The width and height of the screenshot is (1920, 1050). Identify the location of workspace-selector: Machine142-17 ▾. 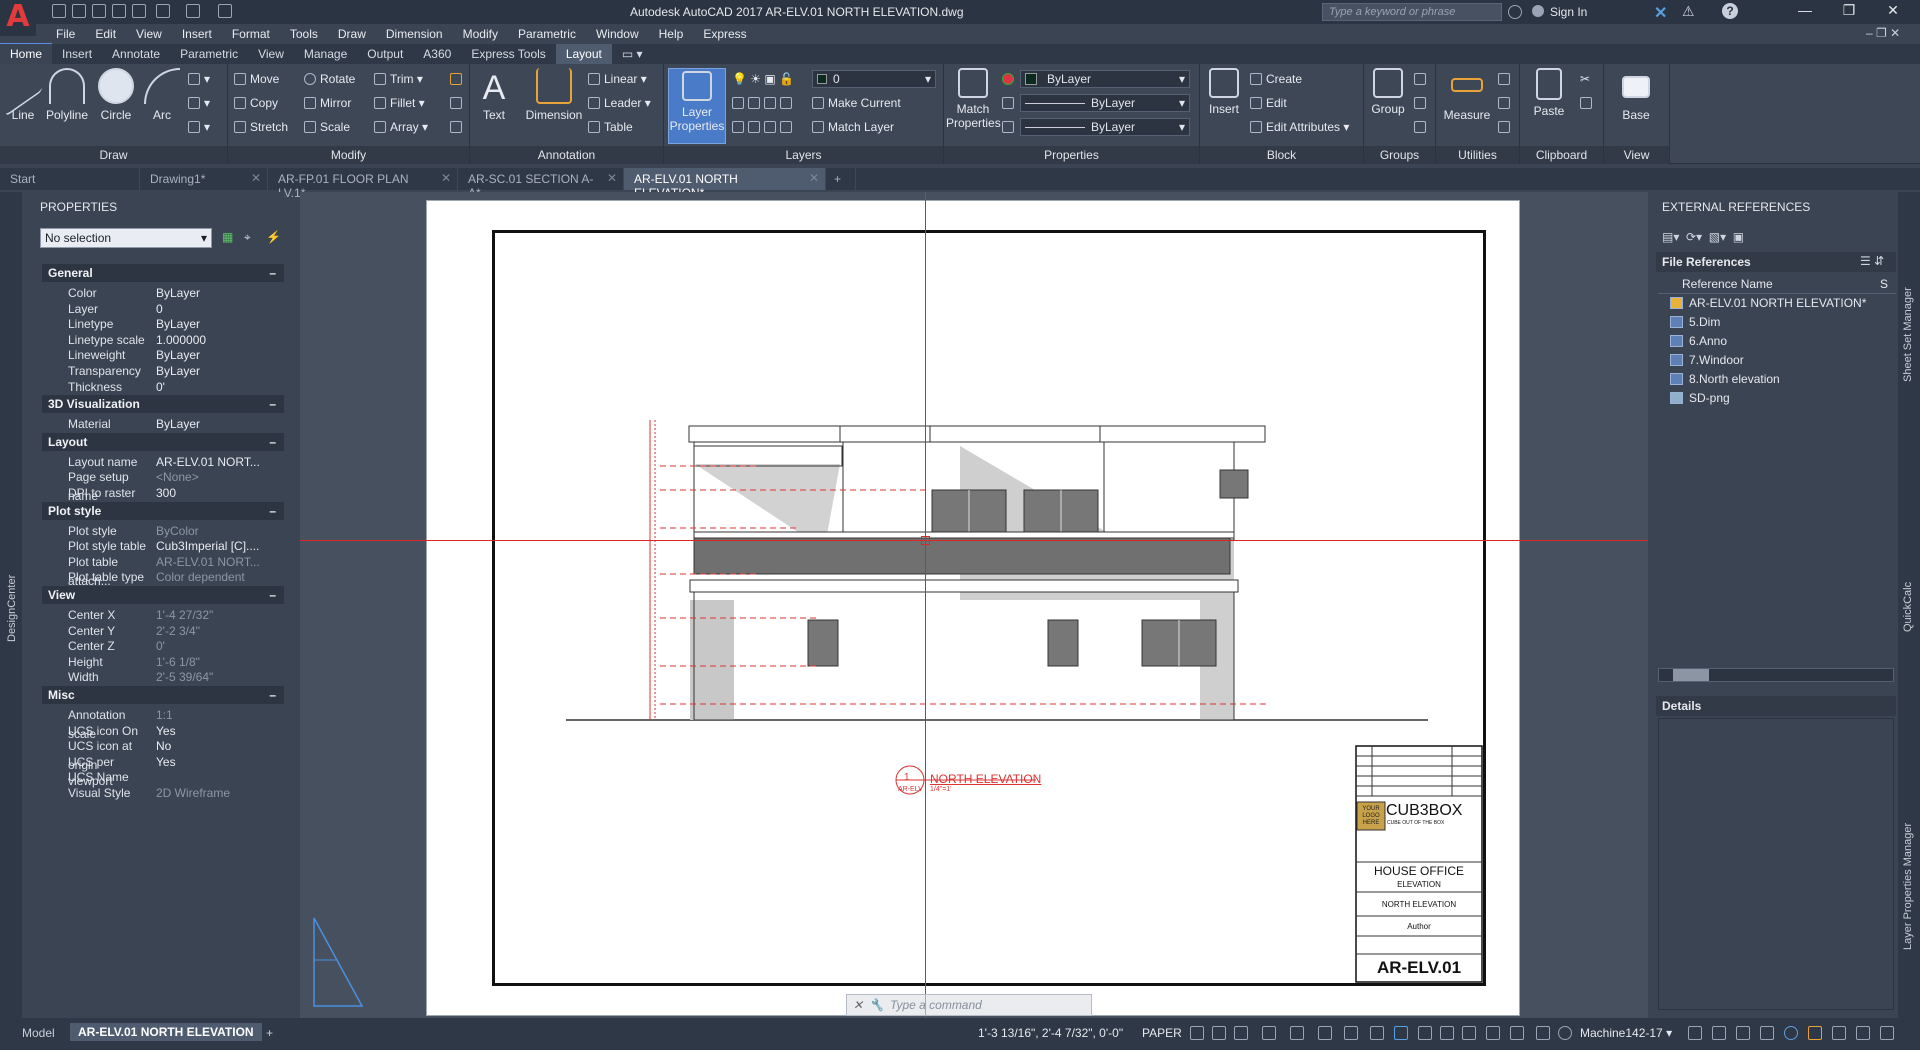
(1626, 1033).